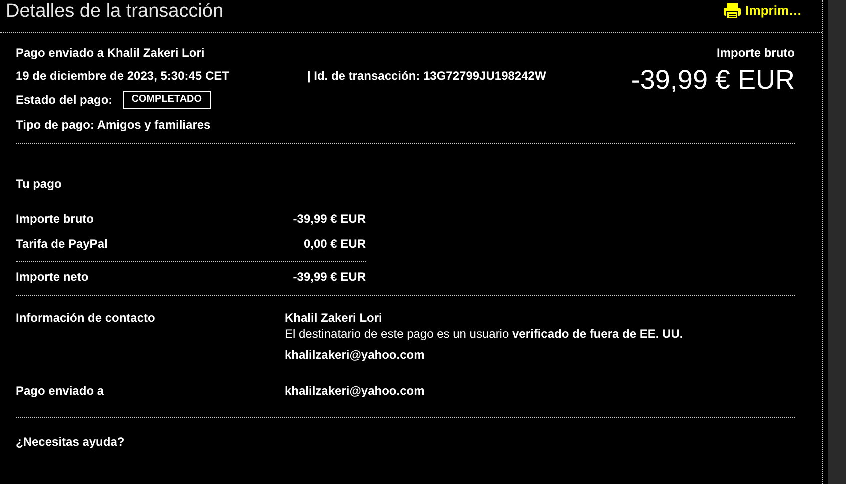 The image size is (846, 484). Describe the element at coordinates (114, 125) in the screenshot. I see `payment-type: Tipo de pago: Amigos y familiares` at that location.